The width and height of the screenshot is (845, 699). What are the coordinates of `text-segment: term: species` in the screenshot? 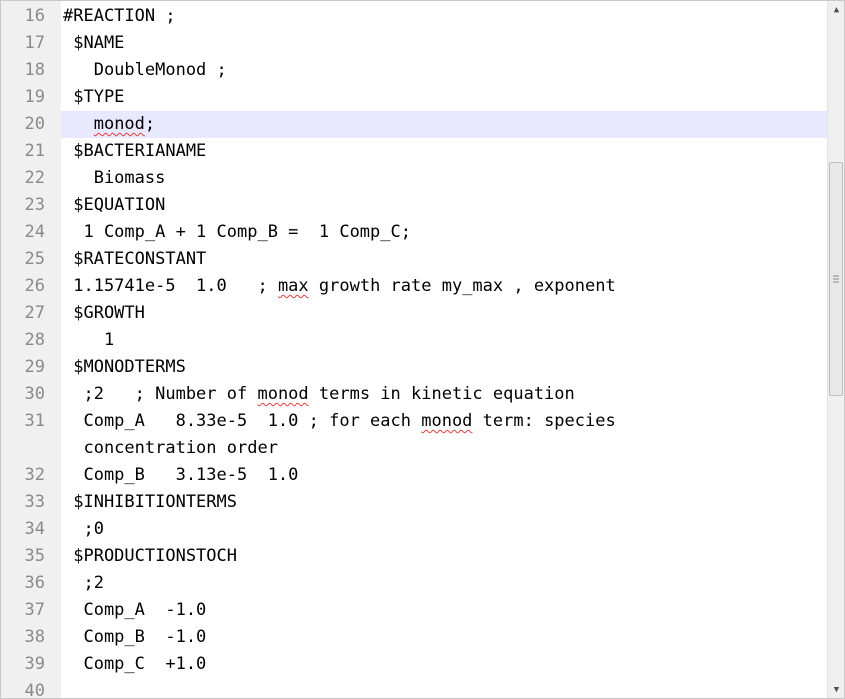 It's located at (544, 421).